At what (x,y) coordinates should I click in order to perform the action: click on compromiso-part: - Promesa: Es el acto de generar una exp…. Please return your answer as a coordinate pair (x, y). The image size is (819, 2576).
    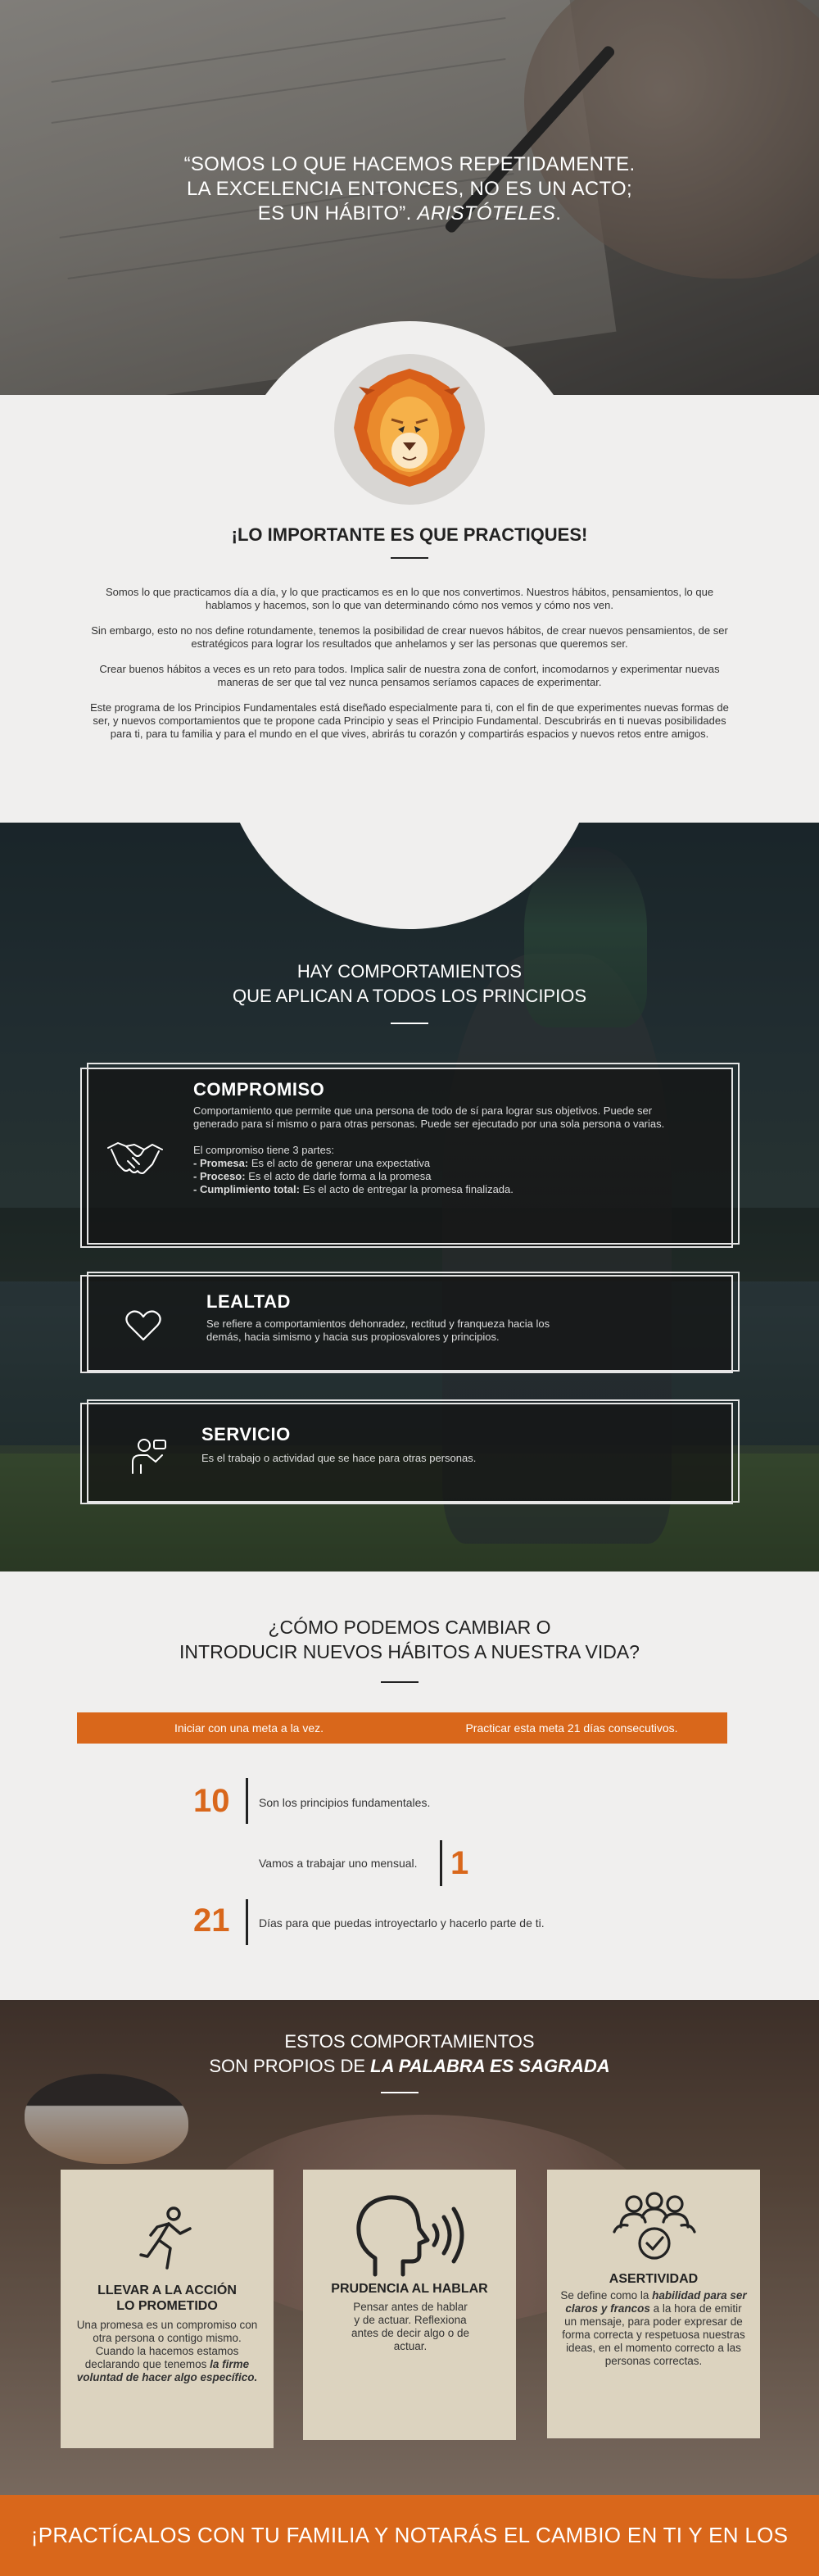
    Looking at the image, I should click on (443, 1163).